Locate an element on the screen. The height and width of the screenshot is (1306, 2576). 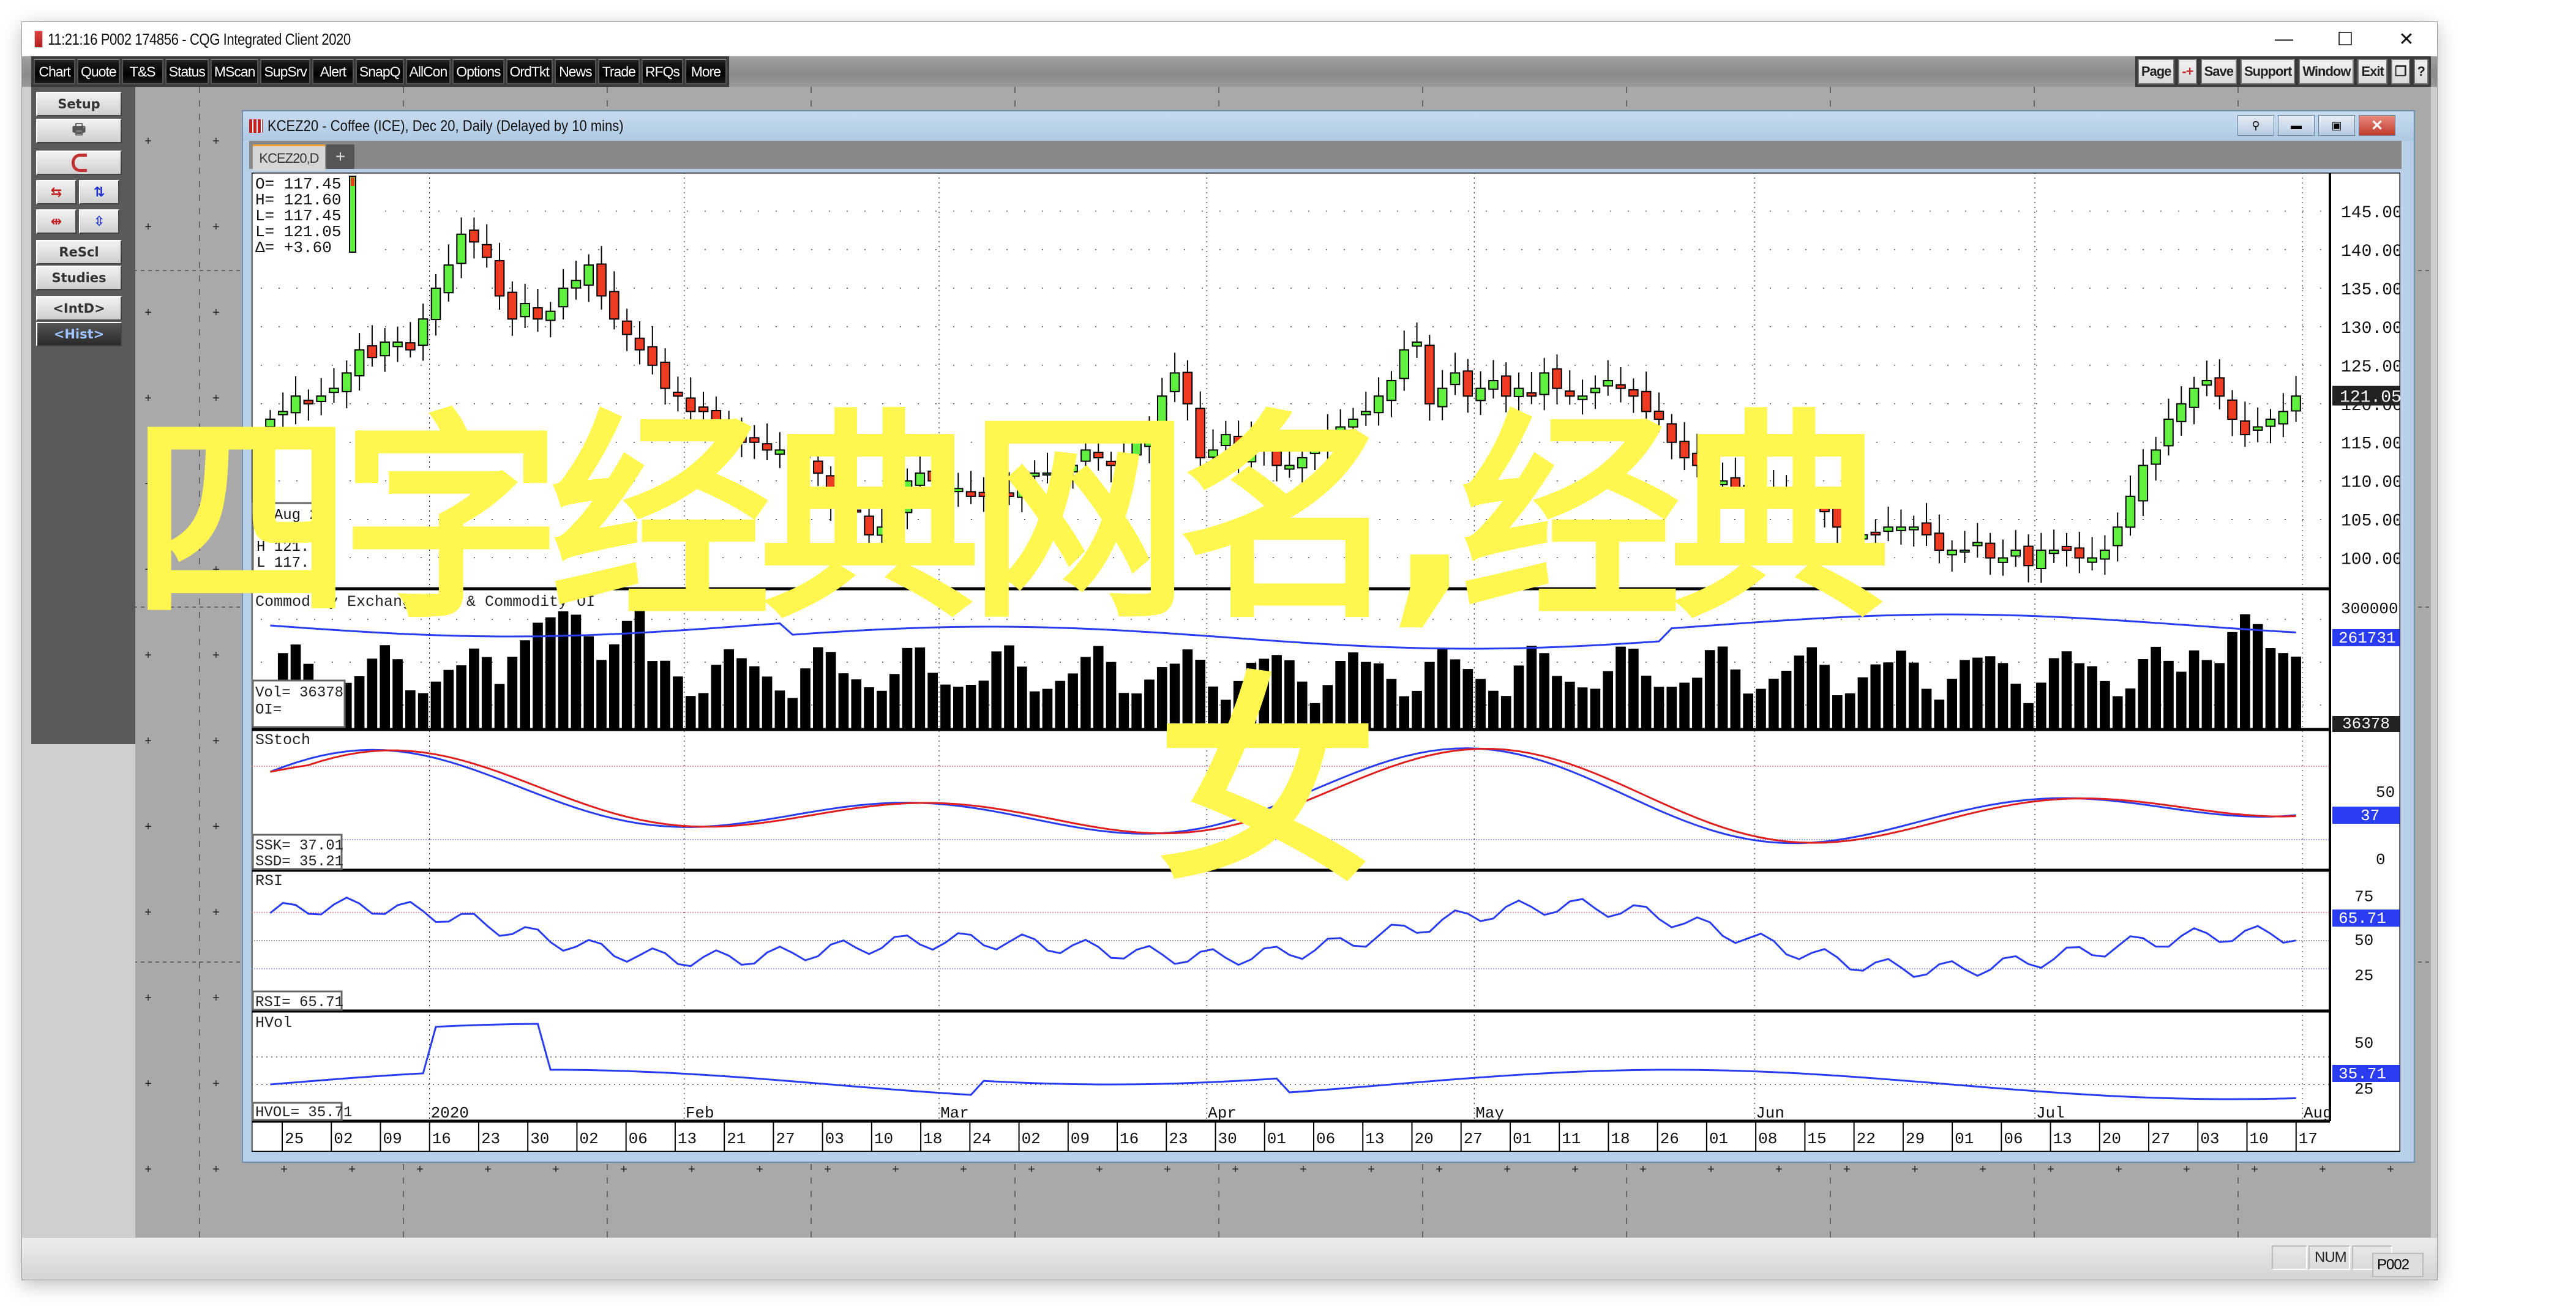
toolbar-more-button: More is located at coordinates (705, 71).